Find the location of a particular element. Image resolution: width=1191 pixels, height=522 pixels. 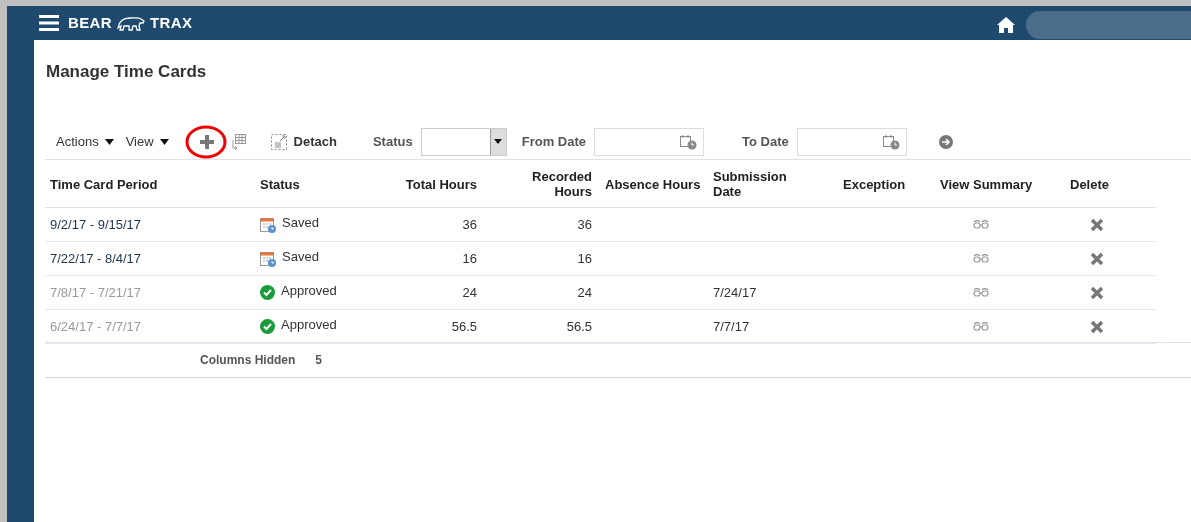

bear-icon is located at coordinates (131, 23).